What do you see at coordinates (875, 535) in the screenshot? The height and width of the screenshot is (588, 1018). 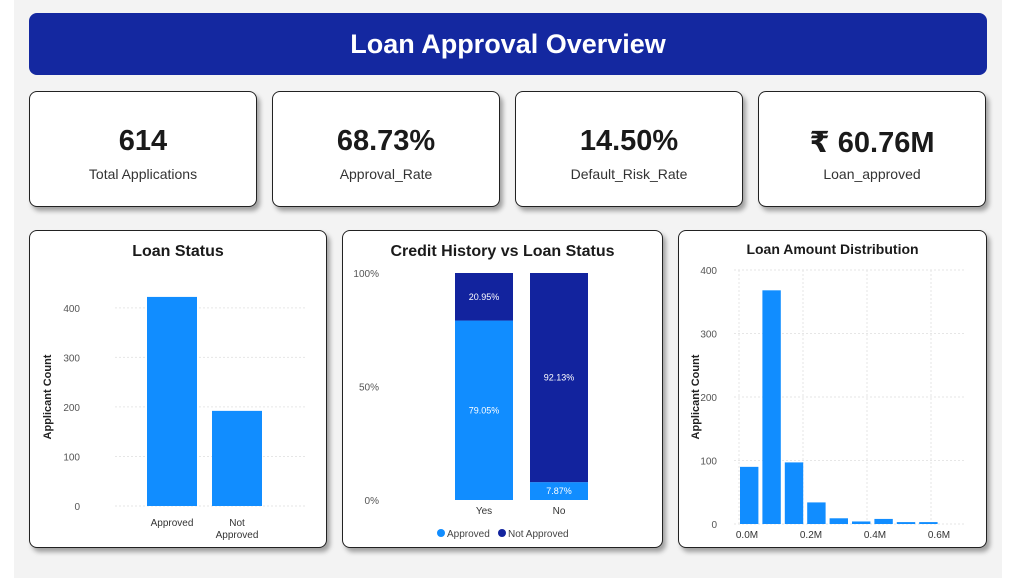 I see `x-tick-label: 0.4M` at bounding box center [875, 535].